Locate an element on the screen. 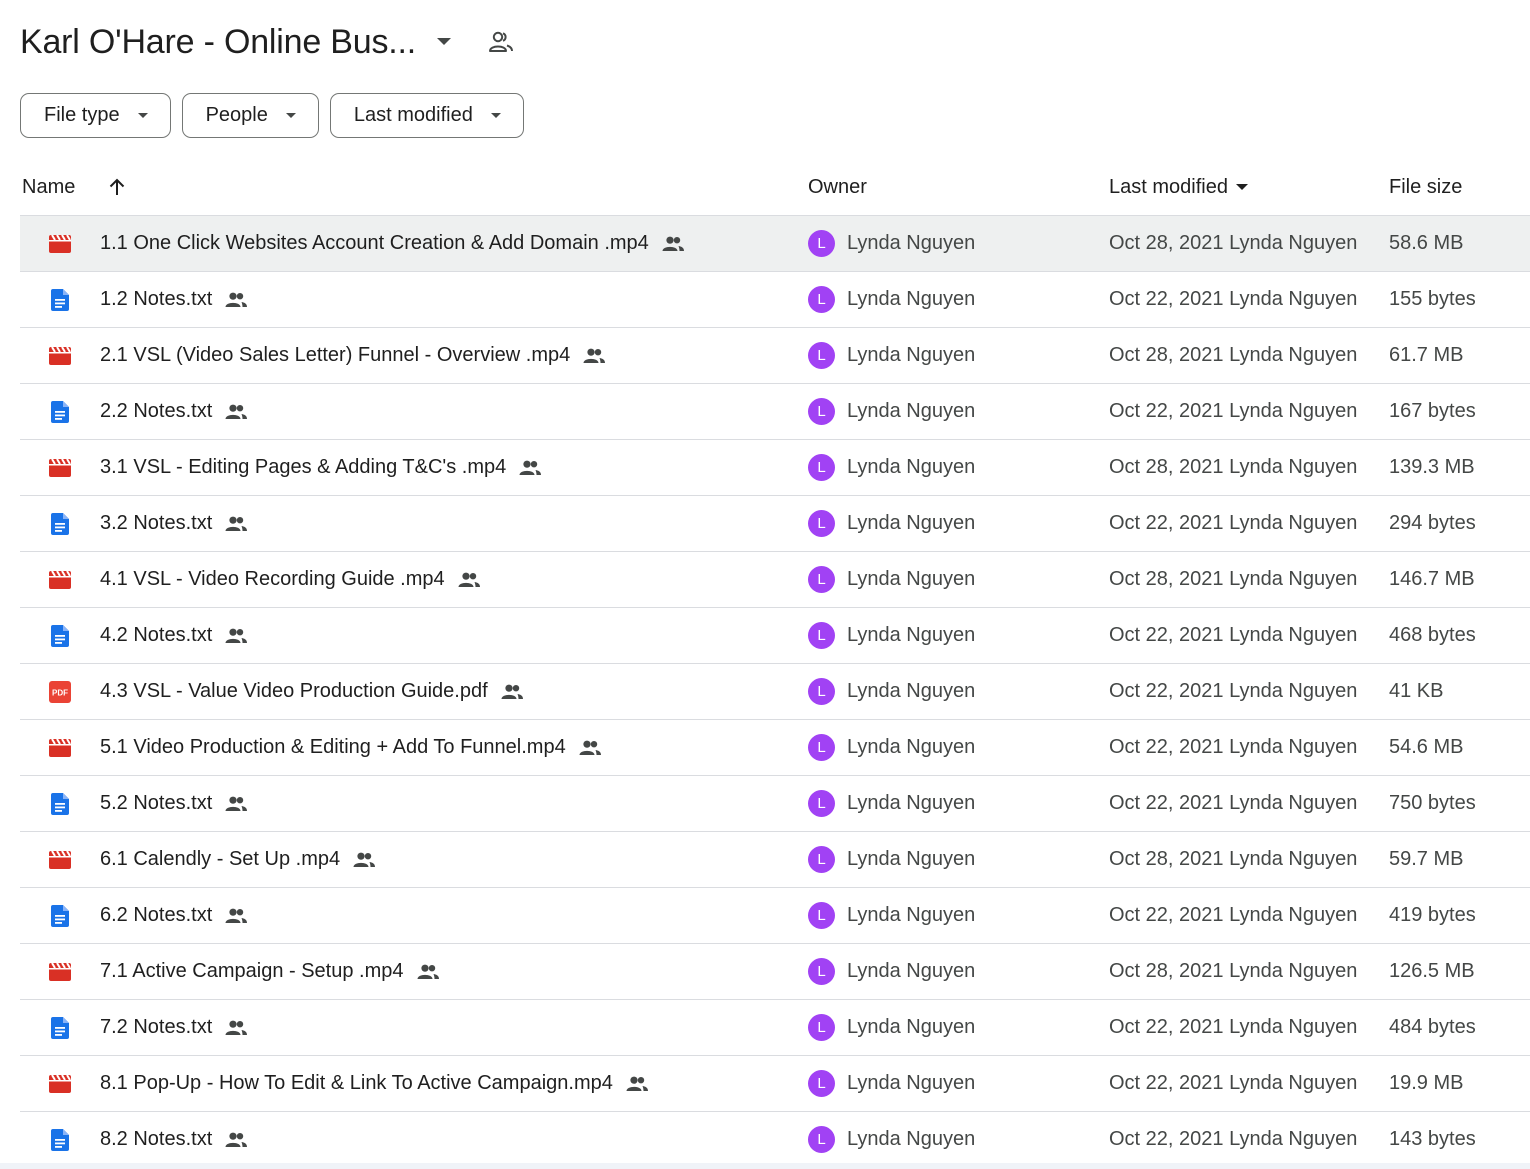  filter-people: People is located at coordinates (250, 115).